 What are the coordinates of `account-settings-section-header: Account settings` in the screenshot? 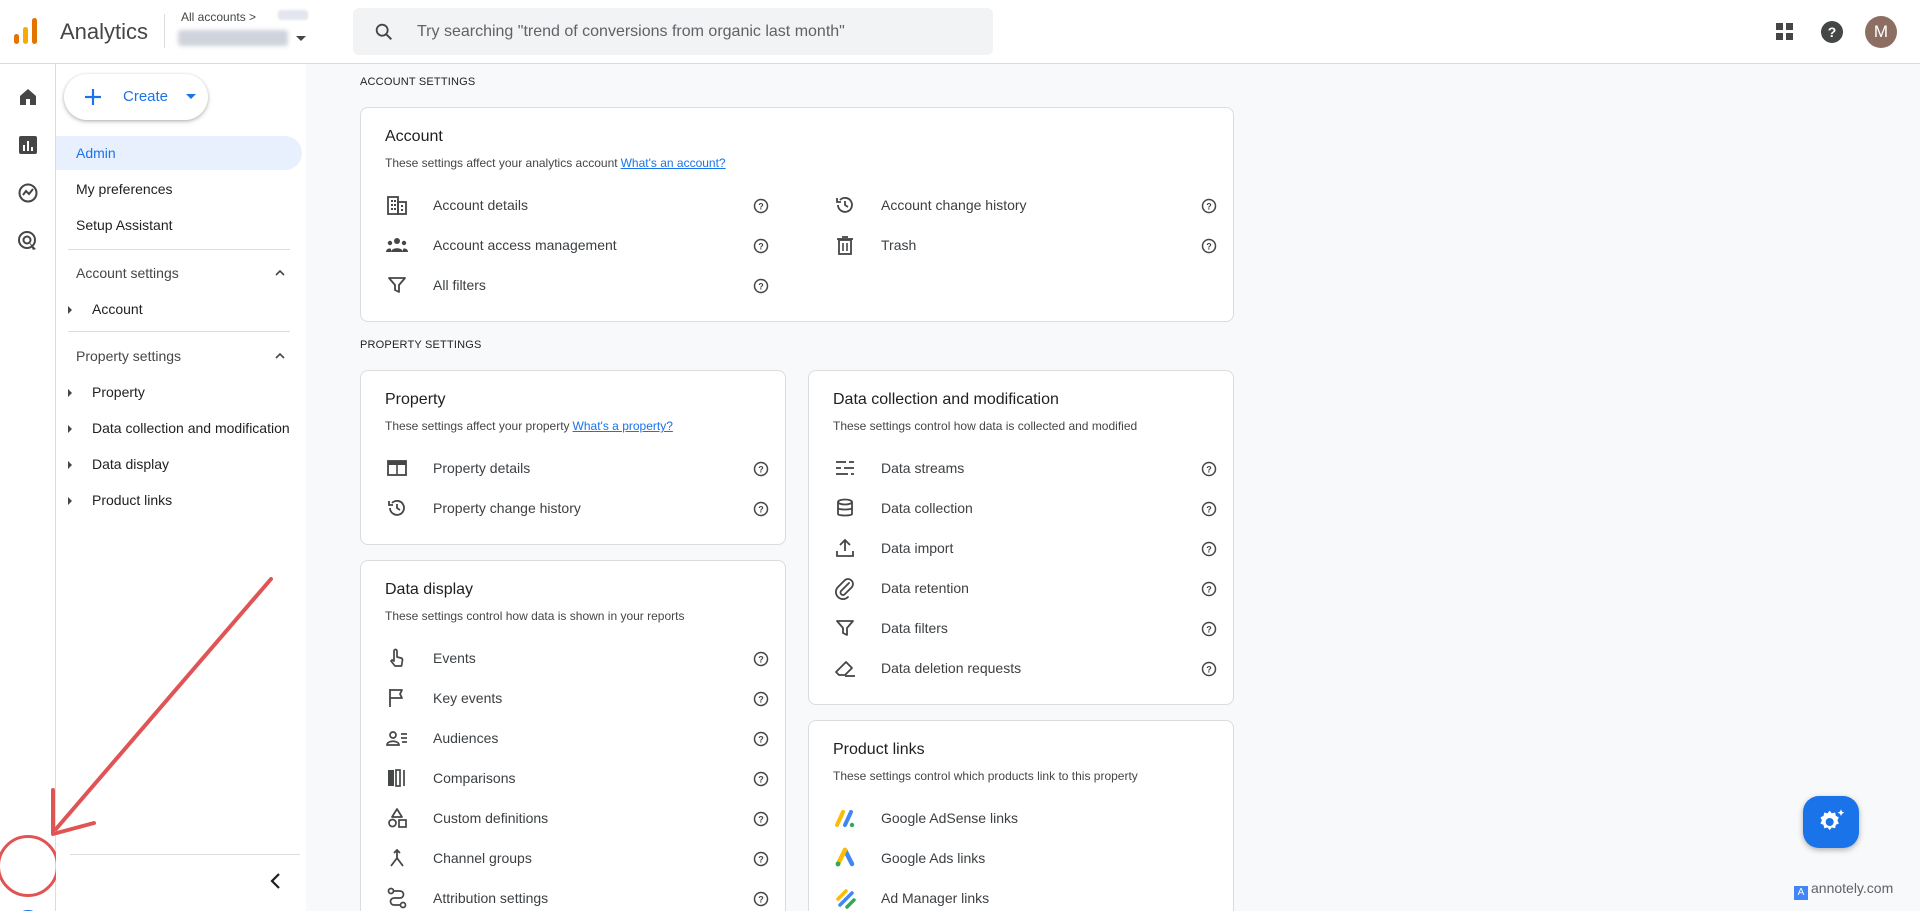 It's located at (186, 273).